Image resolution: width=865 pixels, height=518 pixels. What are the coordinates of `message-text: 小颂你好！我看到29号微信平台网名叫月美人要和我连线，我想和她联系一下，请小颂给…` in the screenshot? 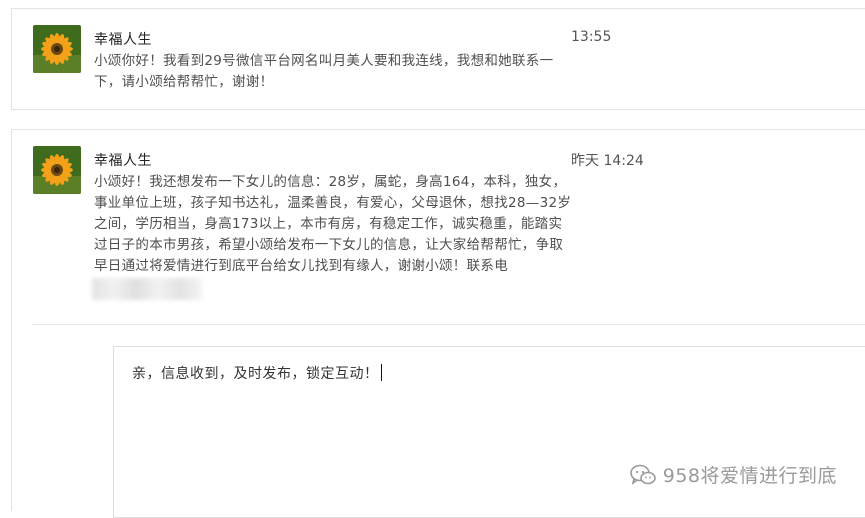 It's located at (324, 71).